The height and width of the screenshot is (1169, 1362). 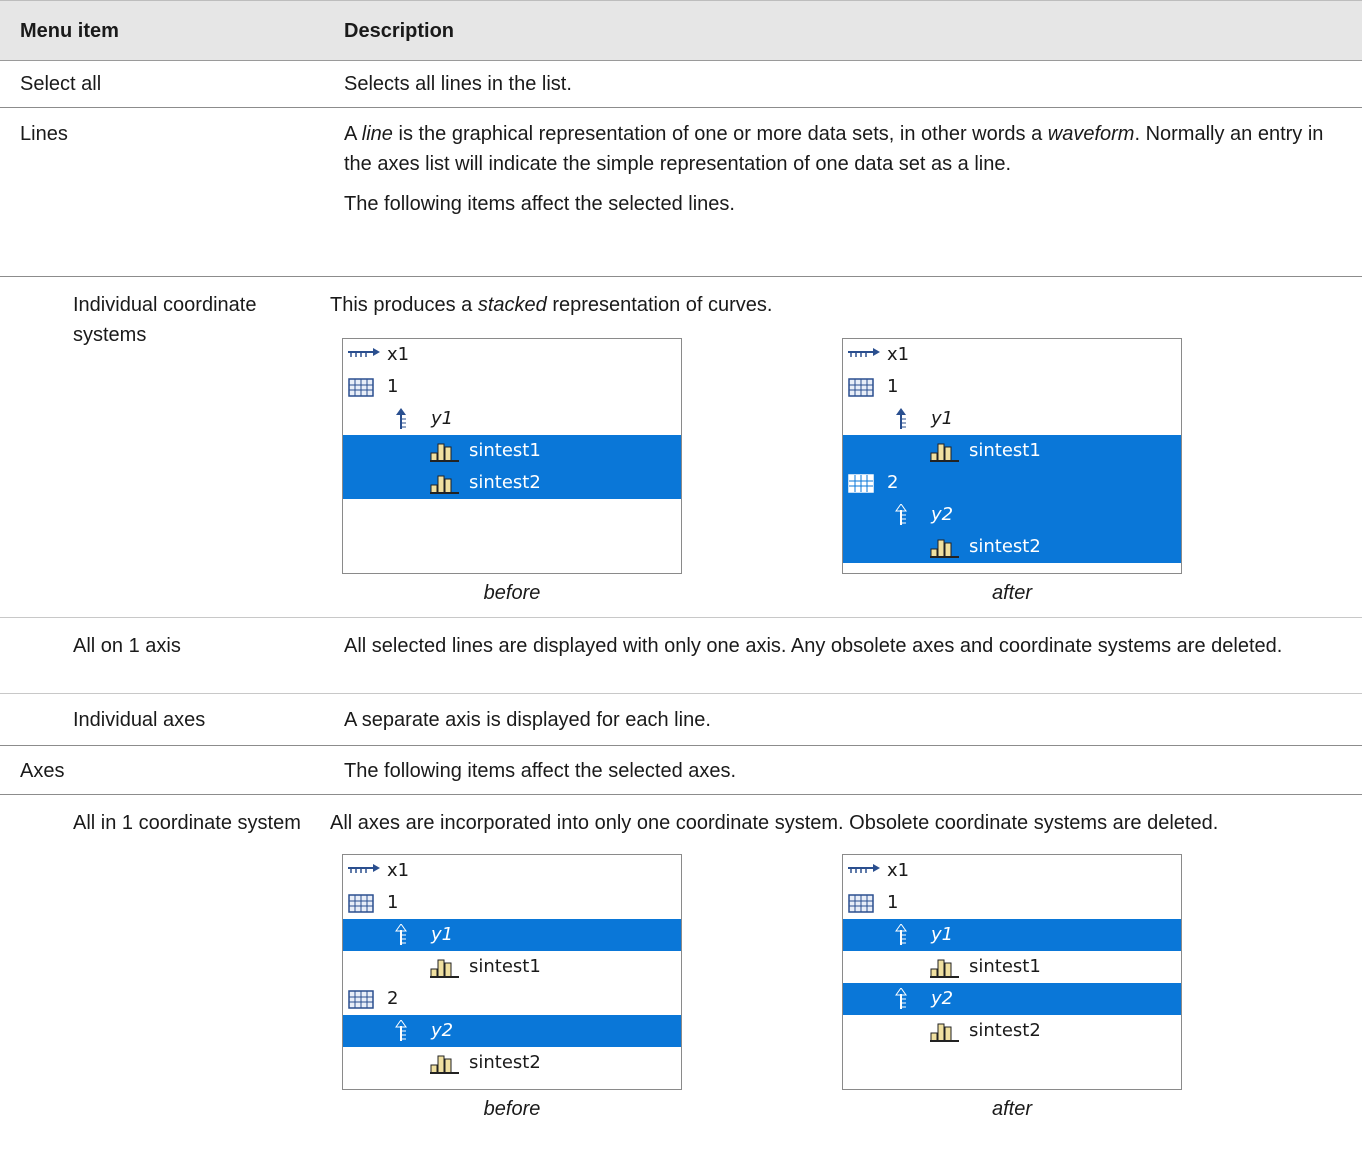 I want to click on item-all-in-1-cs: All in 1 coordinate system, so click(x=187, y=823).